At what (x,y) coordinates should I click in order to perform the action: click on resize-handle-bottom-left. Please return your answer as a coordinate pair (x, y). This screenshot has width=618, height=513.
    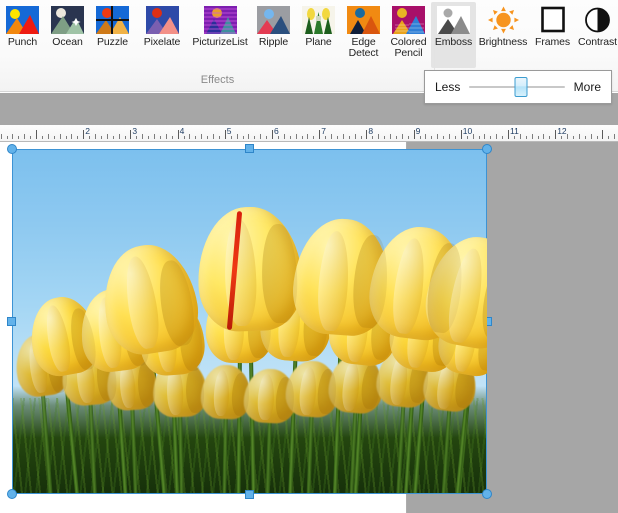
    Looking at the image, I should click on (12, 494).